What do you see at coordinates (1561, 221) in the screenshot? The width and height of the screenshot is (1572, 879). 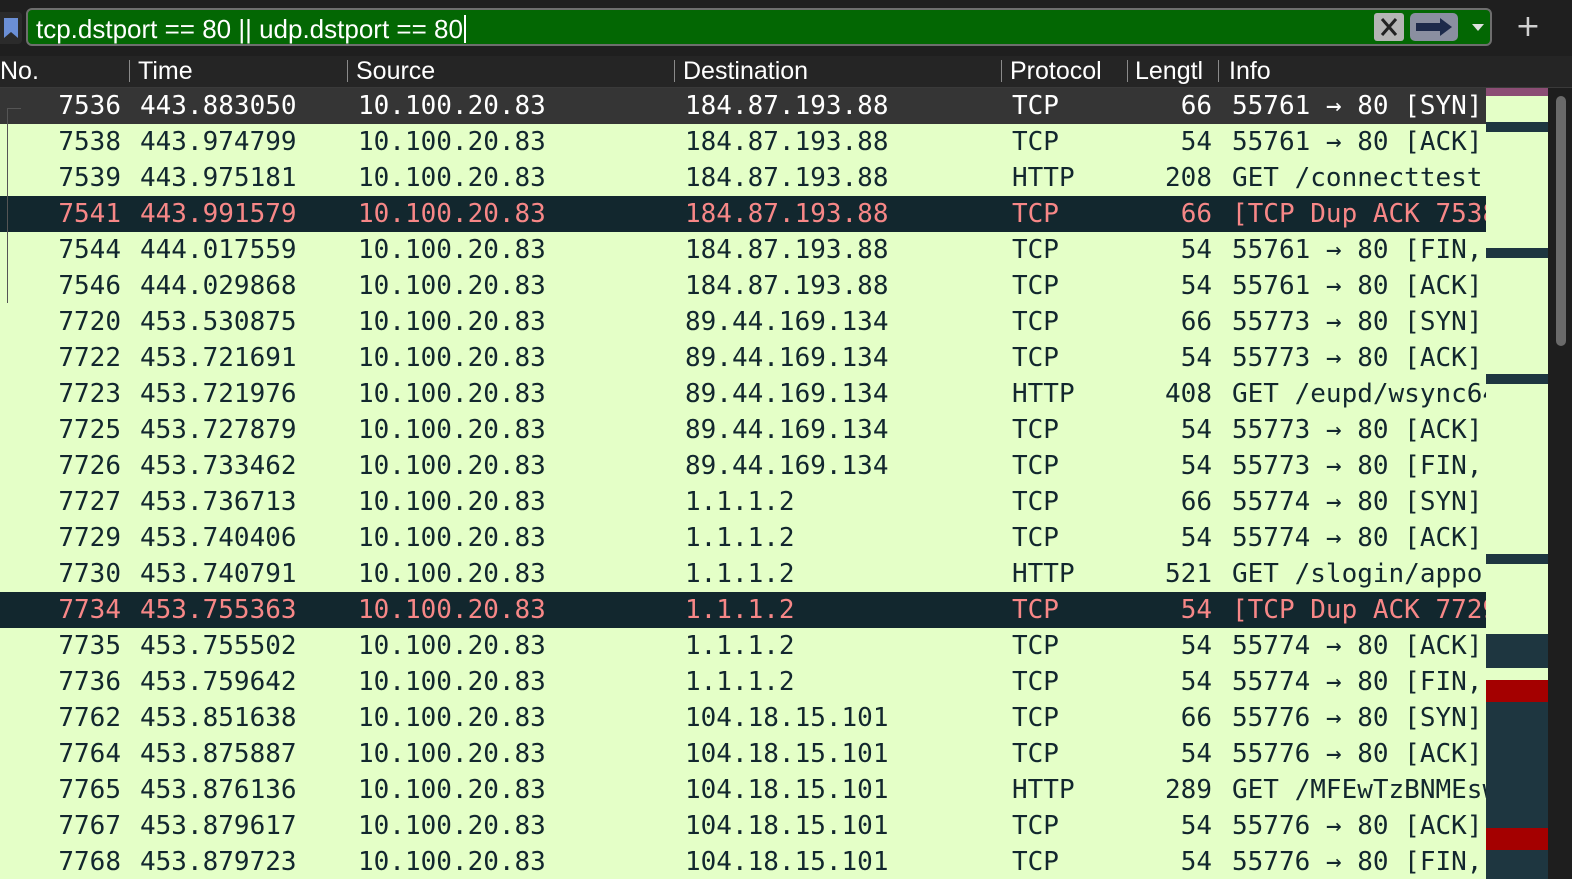 I see `scrollbar-thumb` at bounding box center [1561, 221].